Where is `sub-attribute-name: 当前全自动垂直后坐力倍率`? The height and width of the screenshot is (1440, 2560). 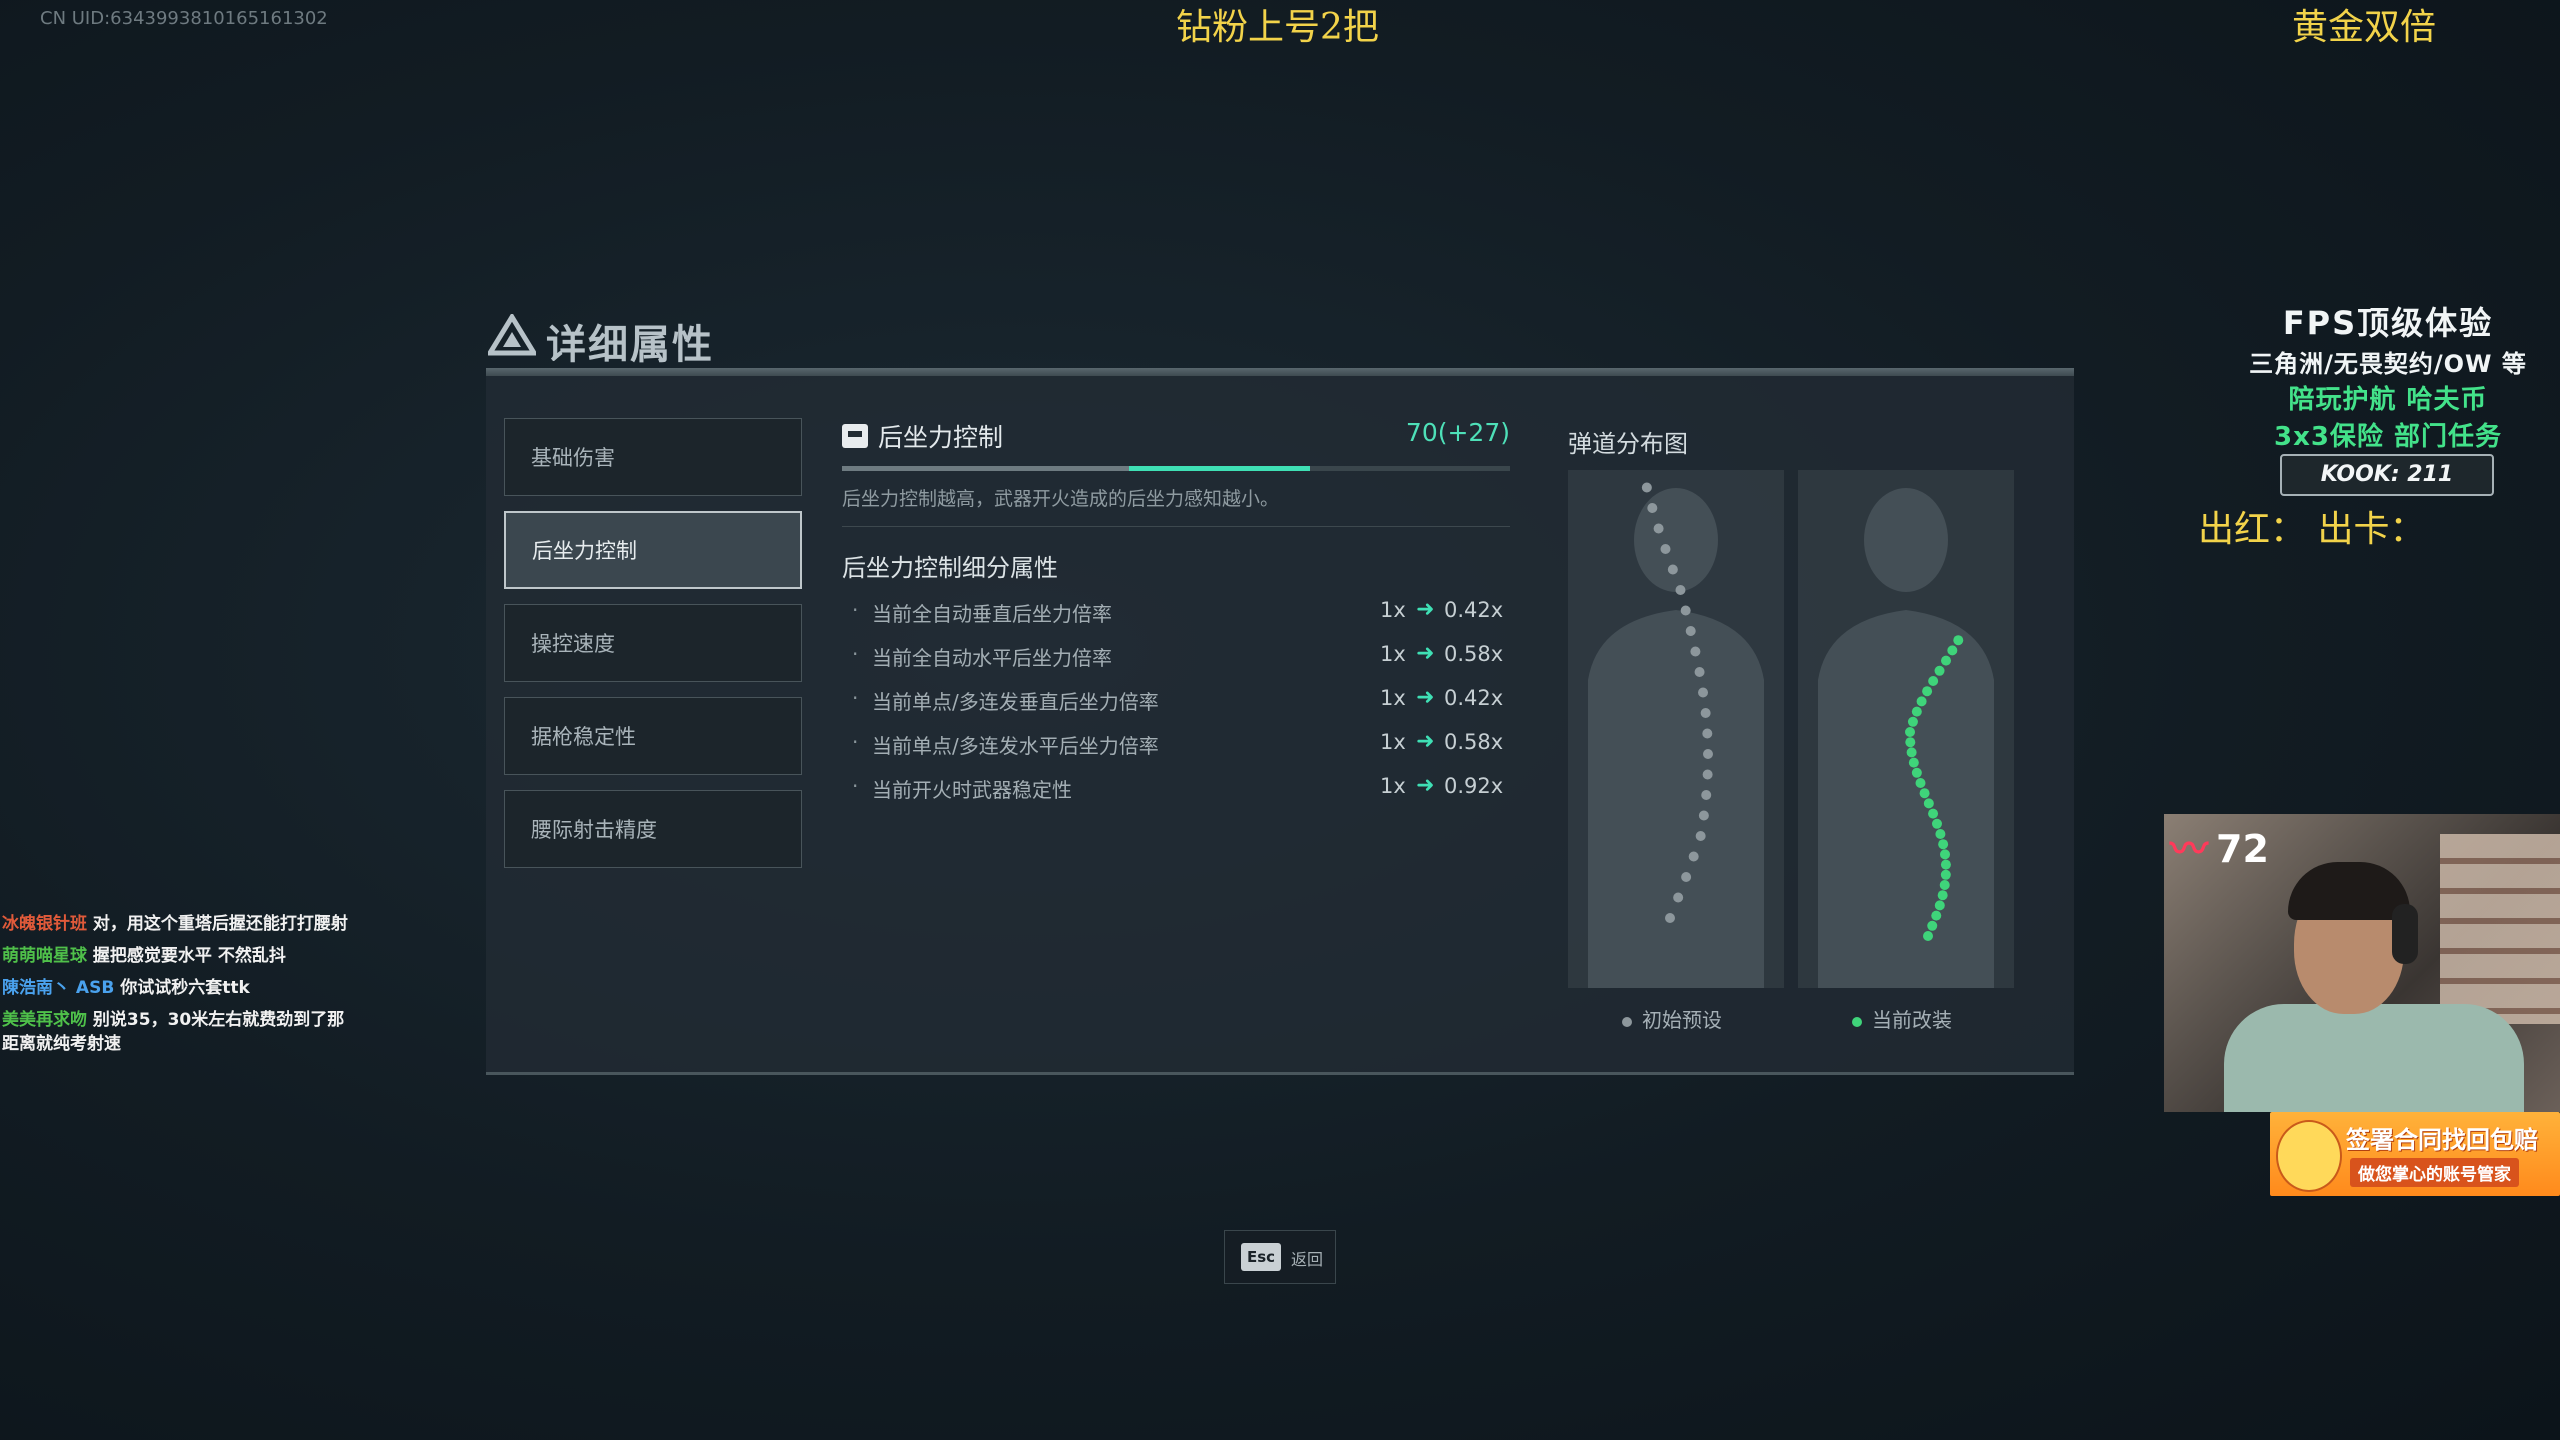
sub-attribute-name: 当前全自动垂直后坐力倍率 is located at coordinates (992, 614).